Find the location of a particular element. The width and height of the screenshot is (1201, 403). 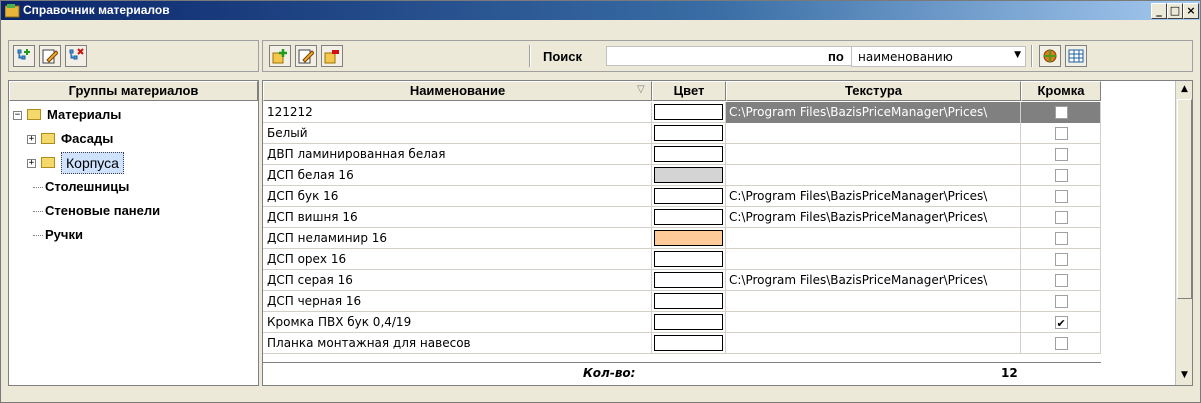

column-edge-header: Кромка is located at coordinates (1061, 91).